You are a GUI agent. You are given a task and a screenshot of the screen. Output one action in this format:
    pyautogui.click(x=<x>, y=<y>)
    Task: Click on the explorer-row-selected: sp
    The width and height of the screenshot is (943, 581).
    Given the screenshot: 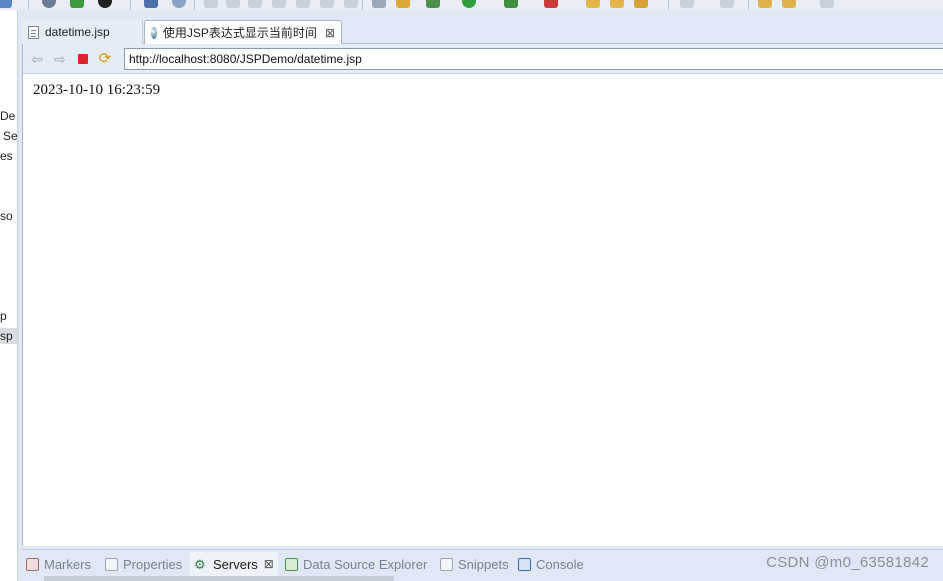 What is the action you would take?
    pyautogui.click(x=8, y=336)
    